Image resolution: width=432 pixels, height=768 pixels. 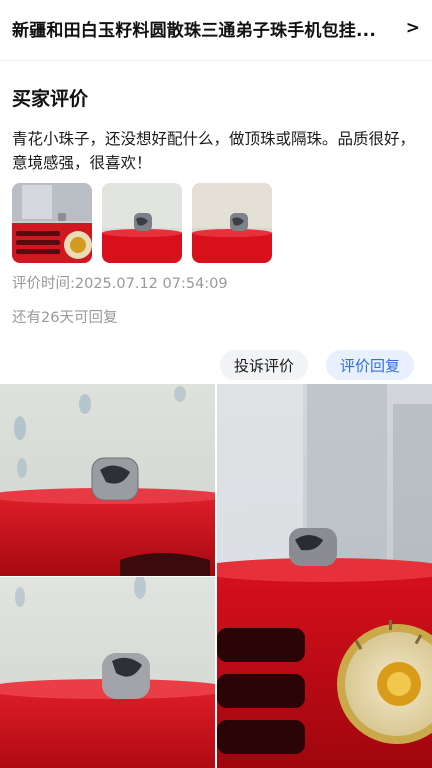 What do you see at coordinates (50, 99) in the screenshot?
I see `section-title: 买家评价` at bounding box center [50, 99].